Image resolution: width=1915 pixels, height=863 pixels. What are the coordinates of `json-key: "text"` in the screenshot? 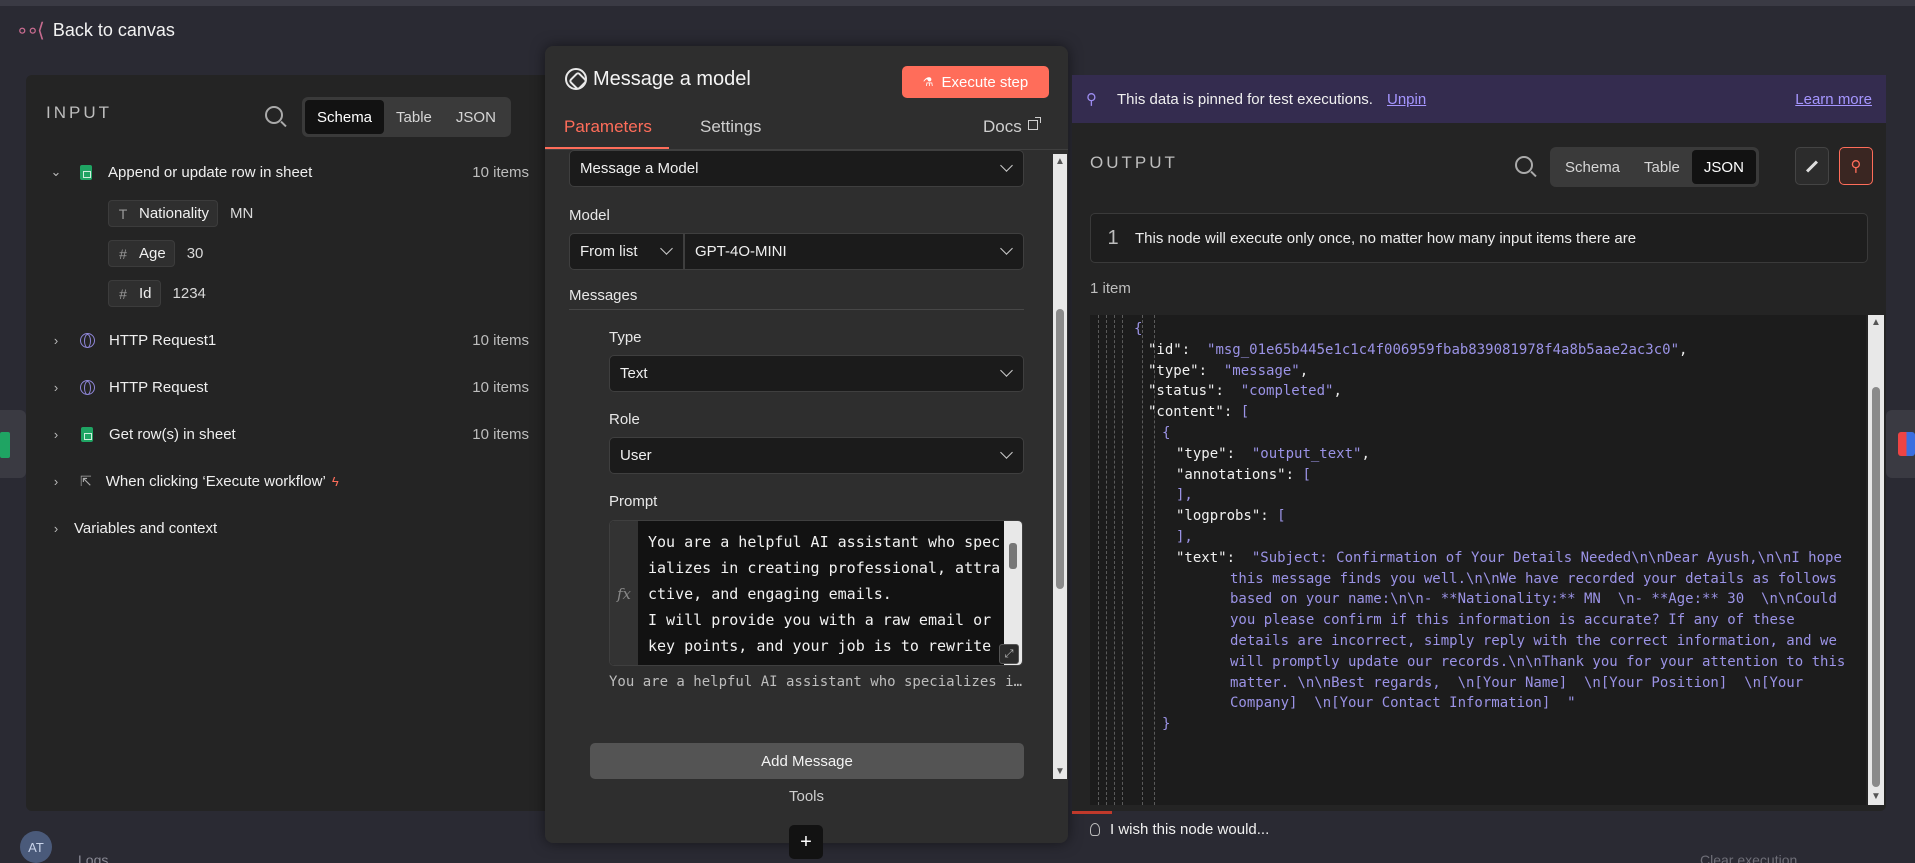 It's located at (1201, 557).